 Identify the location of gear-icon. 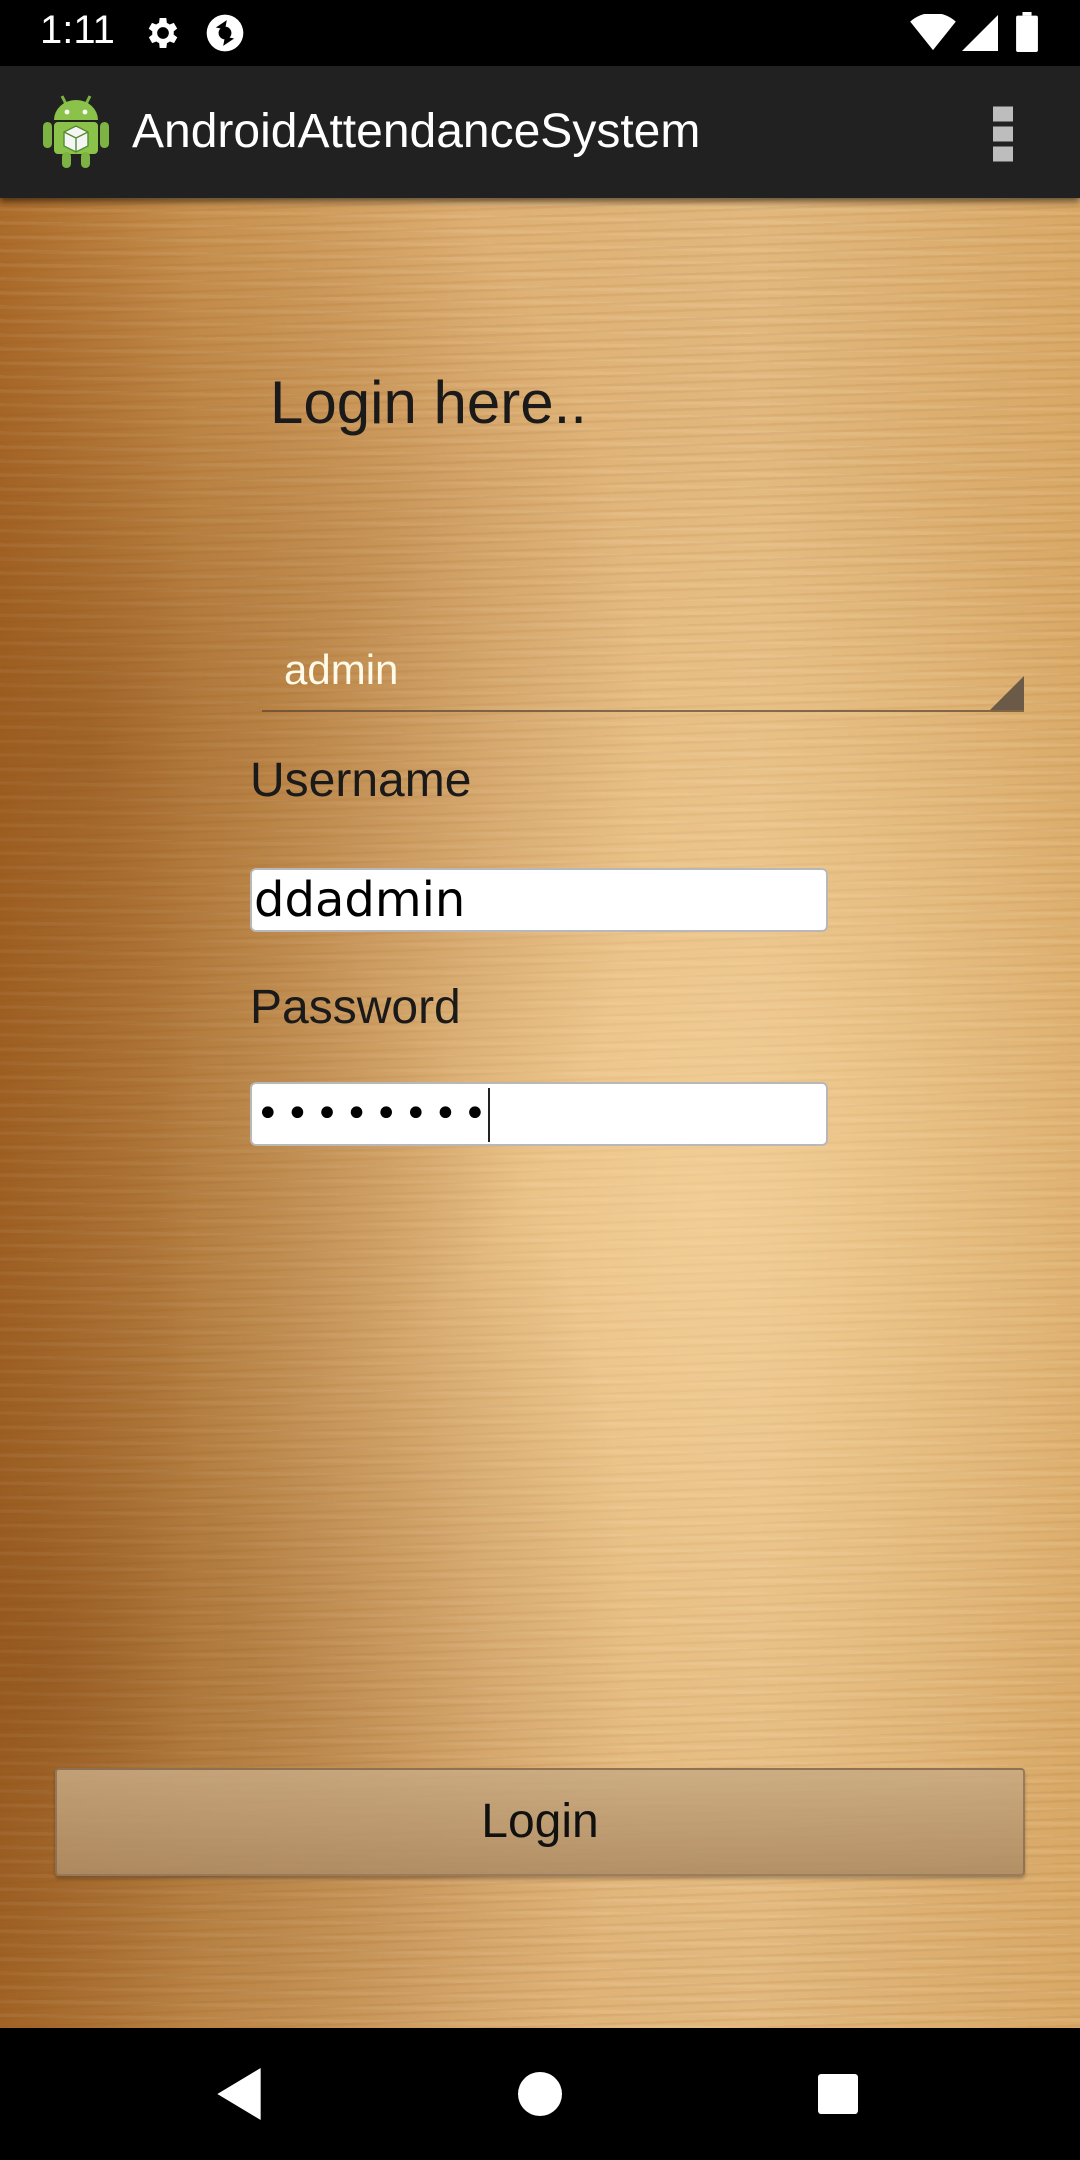
(163, 33).